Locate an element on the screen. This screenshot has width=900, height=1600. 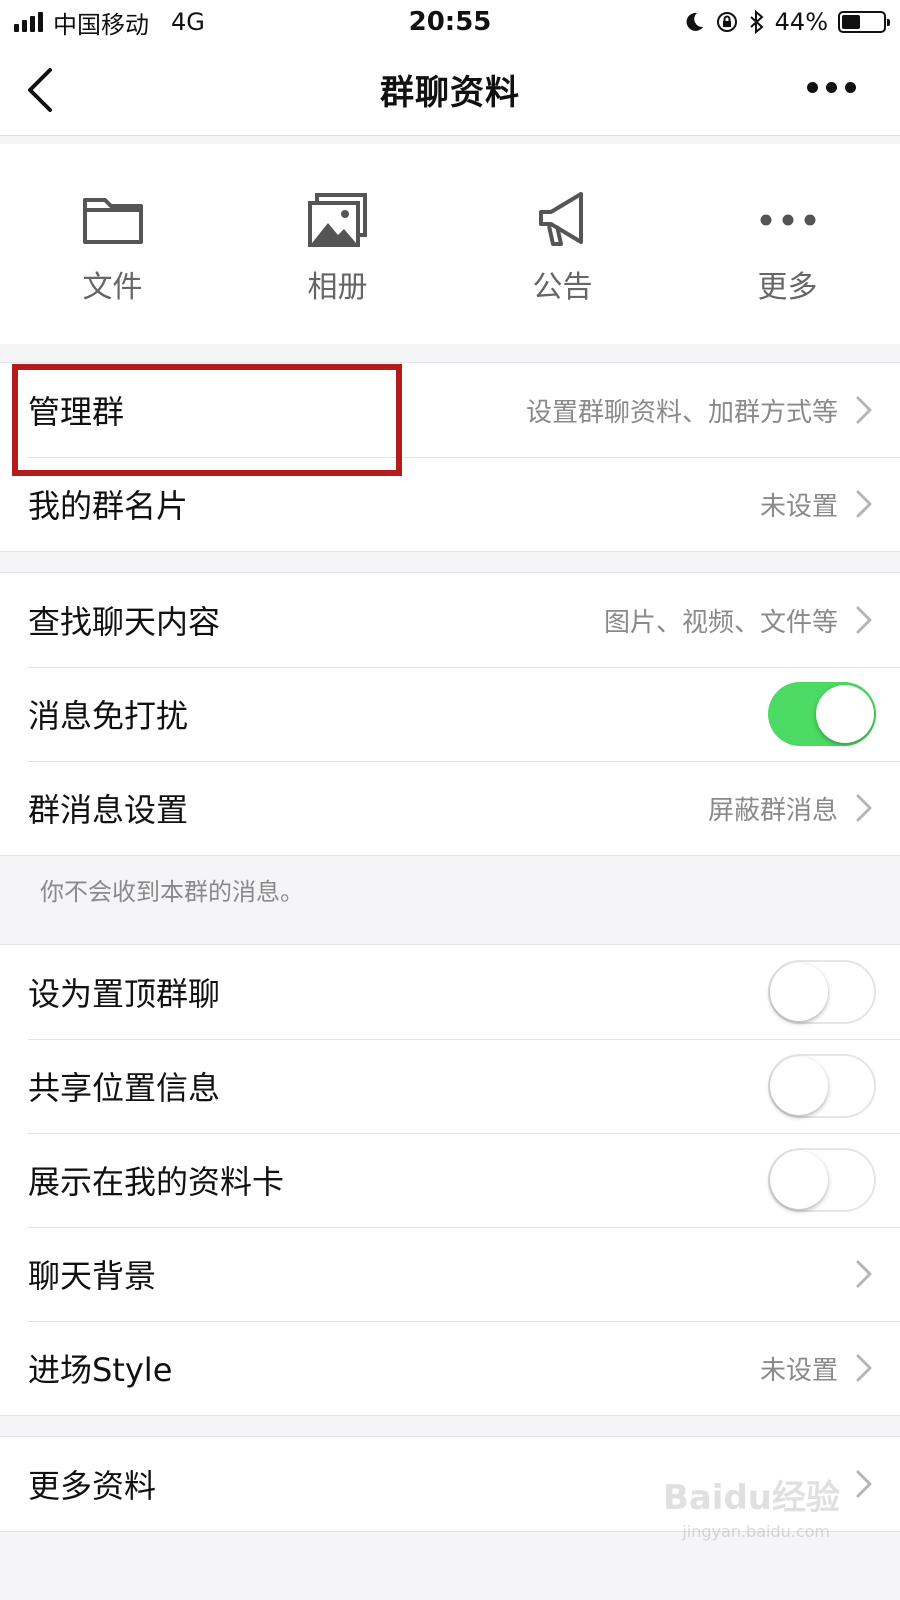
row-label: 群消息设置 is located at coordinates (108, 810).